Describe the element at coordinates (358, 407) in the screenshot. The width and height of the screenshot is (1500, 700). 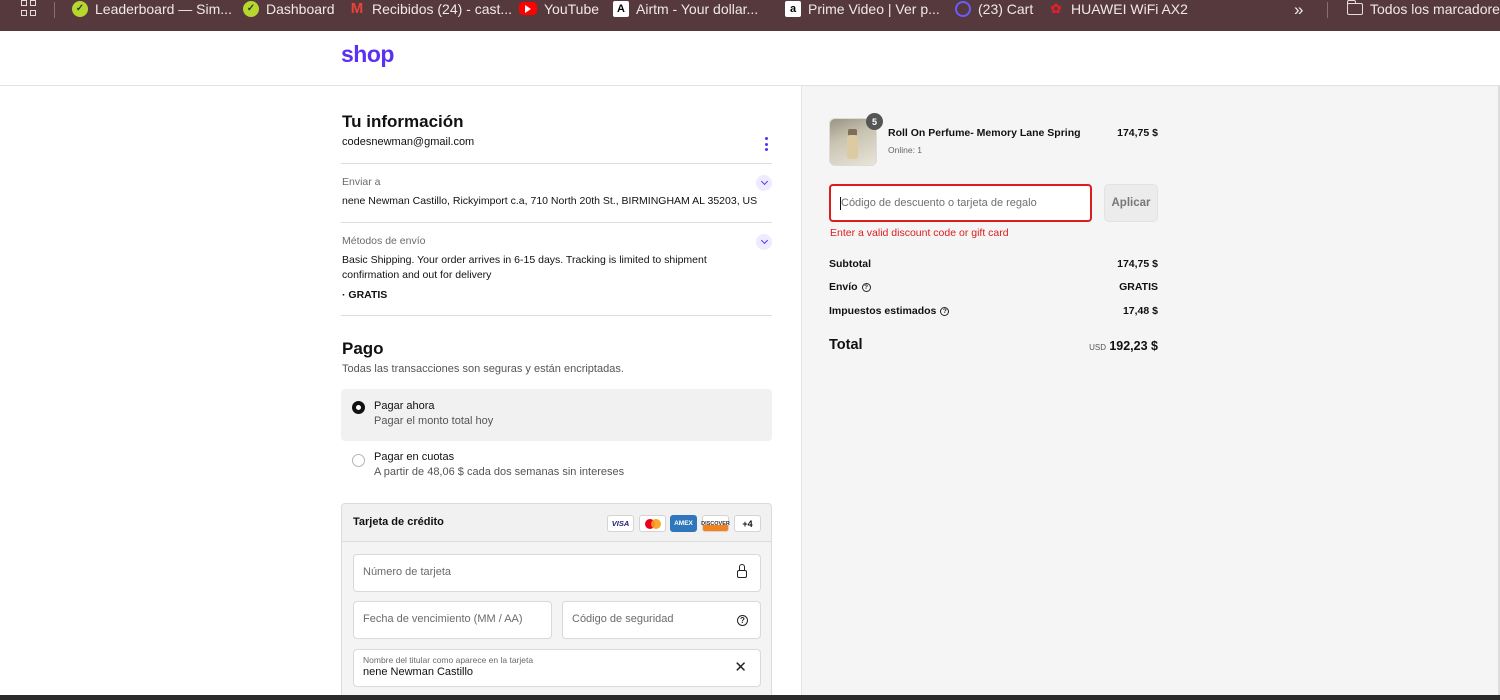
I see `radio-selected` at that location.